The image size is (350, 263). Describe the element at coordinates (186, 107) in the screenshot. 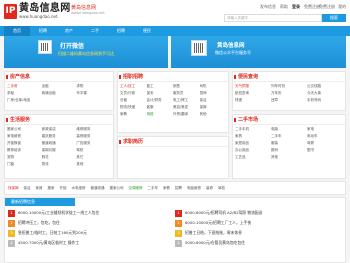

I see `jobs-link: 美容/美发` at that location.